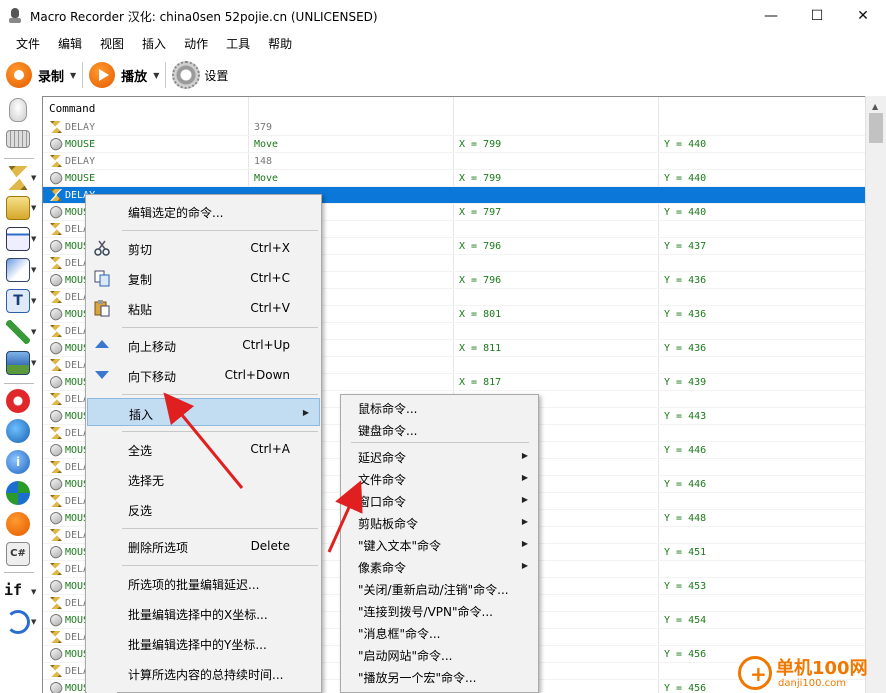 This screenshot has width=886, height=693. I want to click on context-menu-item: 插入 ▶, so click(203, 412).